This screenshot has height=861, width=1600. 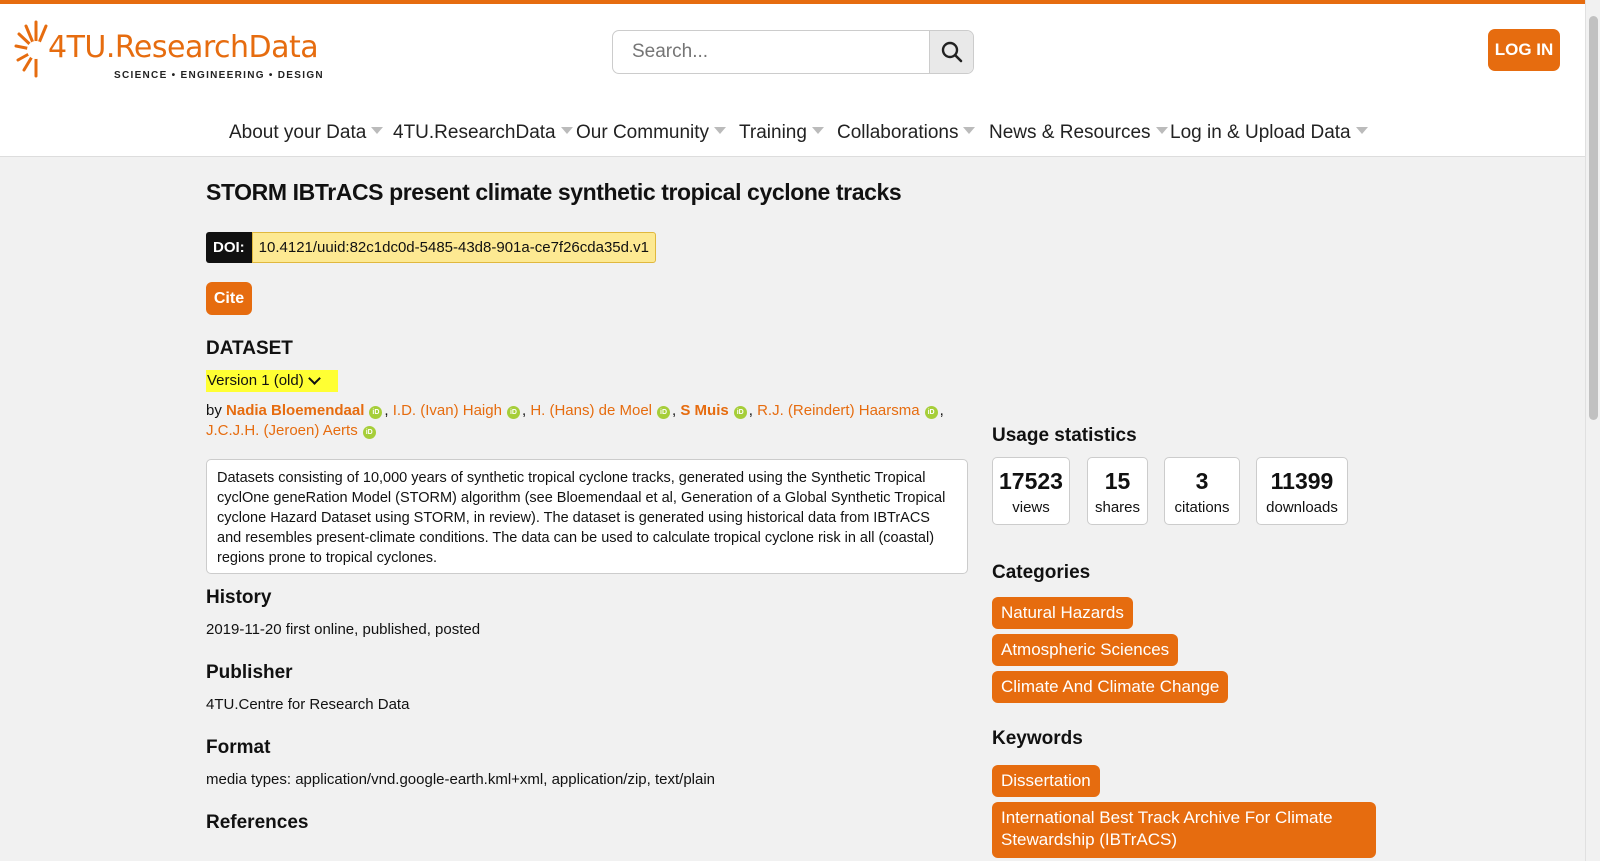 I want to click on search-box, so click(x=793, y=52).